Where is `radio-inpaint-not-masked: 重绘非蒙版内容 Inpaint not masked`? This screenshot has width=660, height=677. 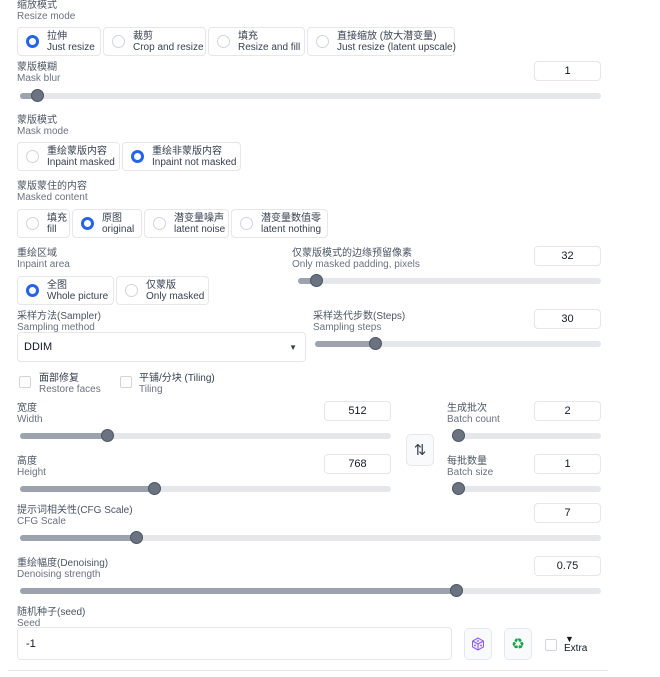
radio-inpaint-not-masked: 重绘非蒙版内容 Inpaint not masked is located at coordinates (181, 156).